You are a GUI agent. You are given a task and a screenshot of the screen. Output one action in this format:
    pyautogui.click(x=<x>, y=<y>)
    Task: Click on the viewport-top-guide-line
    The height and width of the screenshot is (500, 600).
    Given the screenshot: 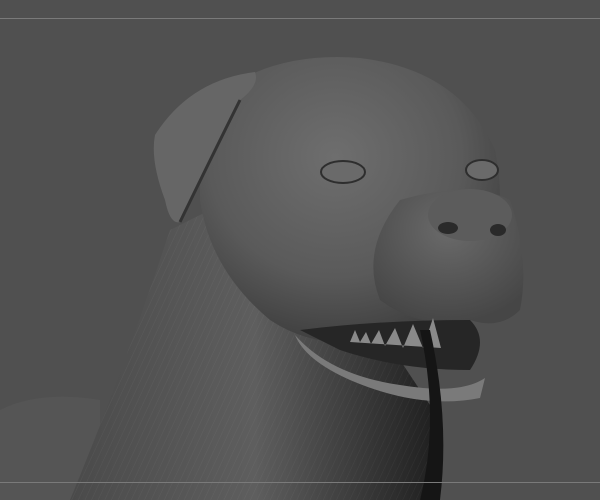 What is the action you would take?
    pyautogui.click(x=300, y=18)
    